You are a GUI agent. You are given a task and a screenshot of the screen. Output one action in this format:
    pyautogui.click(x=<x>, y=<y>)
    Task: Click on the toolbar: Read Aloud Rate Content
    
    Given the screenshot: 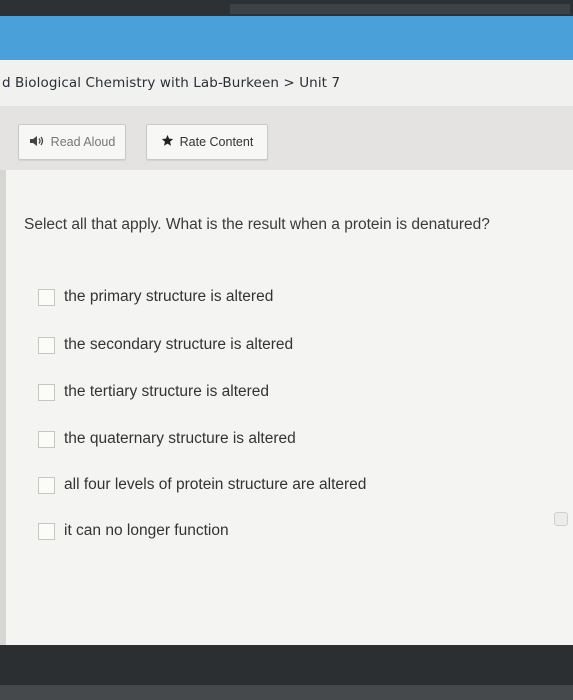 What is the action you would take?
    pyautogui.click(x=286, y=138)
    